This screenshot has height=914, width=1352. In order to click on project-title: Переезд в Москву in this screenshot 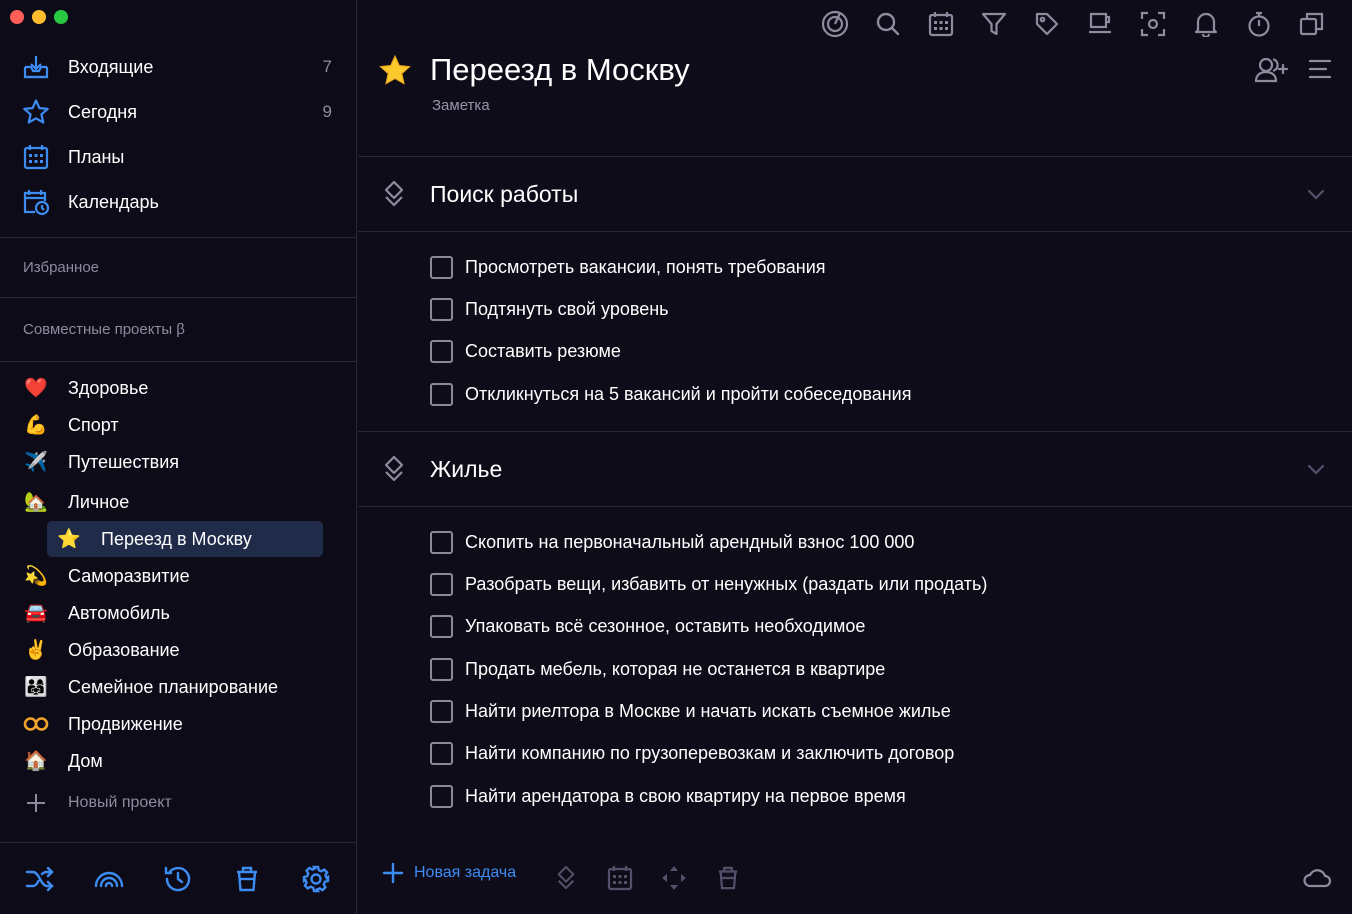, I will do `click(560, 70)`.